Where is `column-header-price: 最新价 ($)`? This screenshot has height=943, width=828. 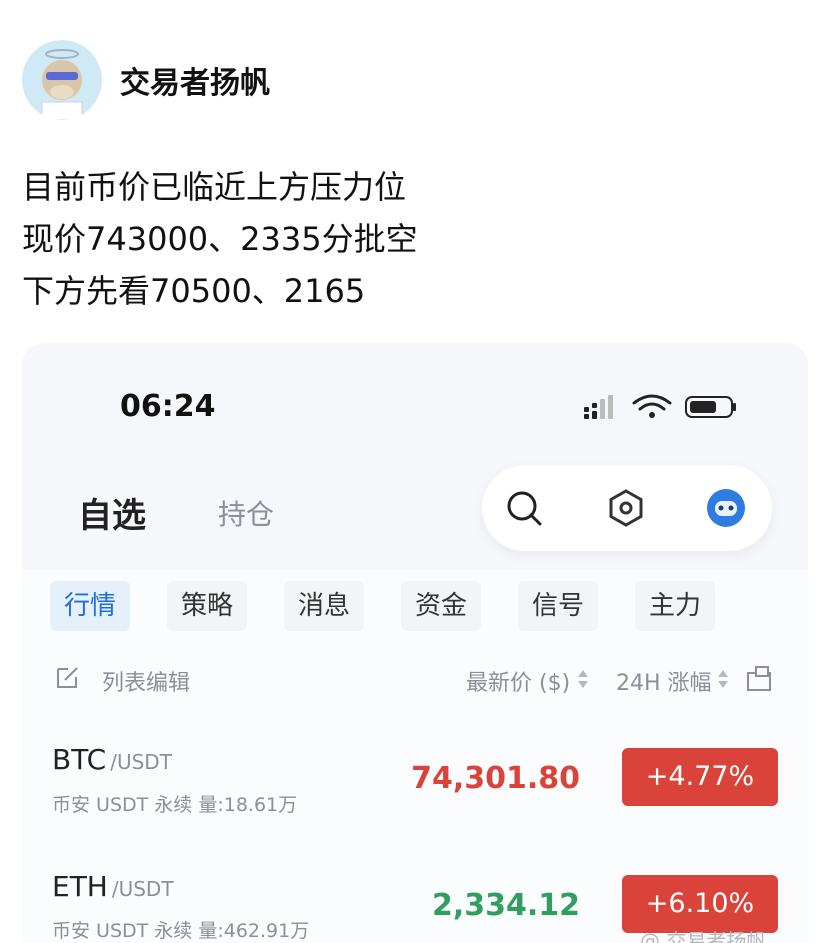 column-header-price: 最新价 ($) is located at coordinates (518, 681).